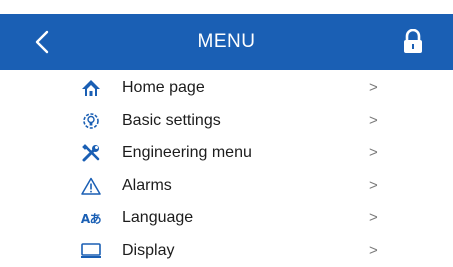 Image resolution: width=453 pixels, height=267 pixels. Describe the element at coordinates (91, 153) in the screenshot. I see `tools-icon` at that location.